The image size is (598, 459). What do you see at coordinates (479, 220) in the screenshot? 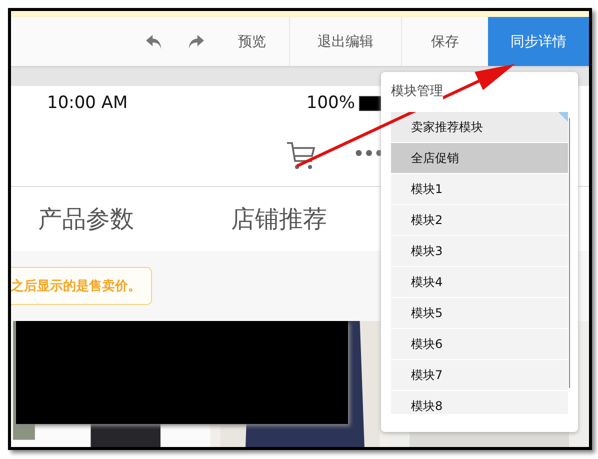
I see `module-item: 模块2` at bounding box center [479, 220].